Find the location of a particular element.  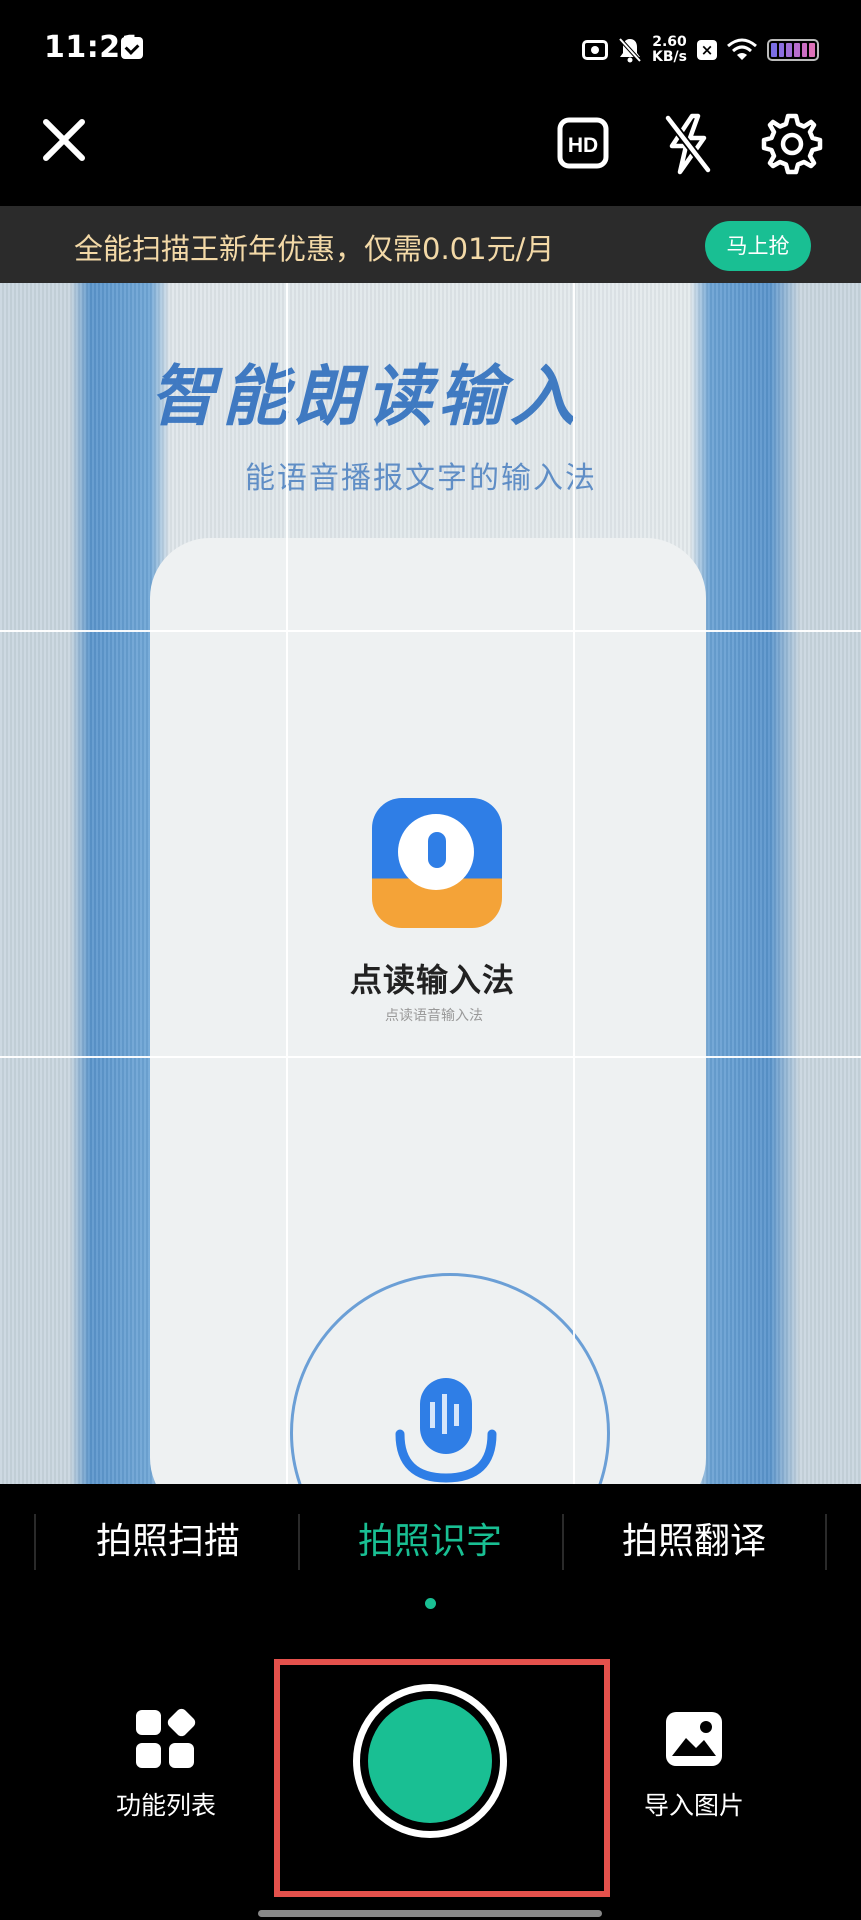

active-mode-indicator is located at coordinates (430, 1603).